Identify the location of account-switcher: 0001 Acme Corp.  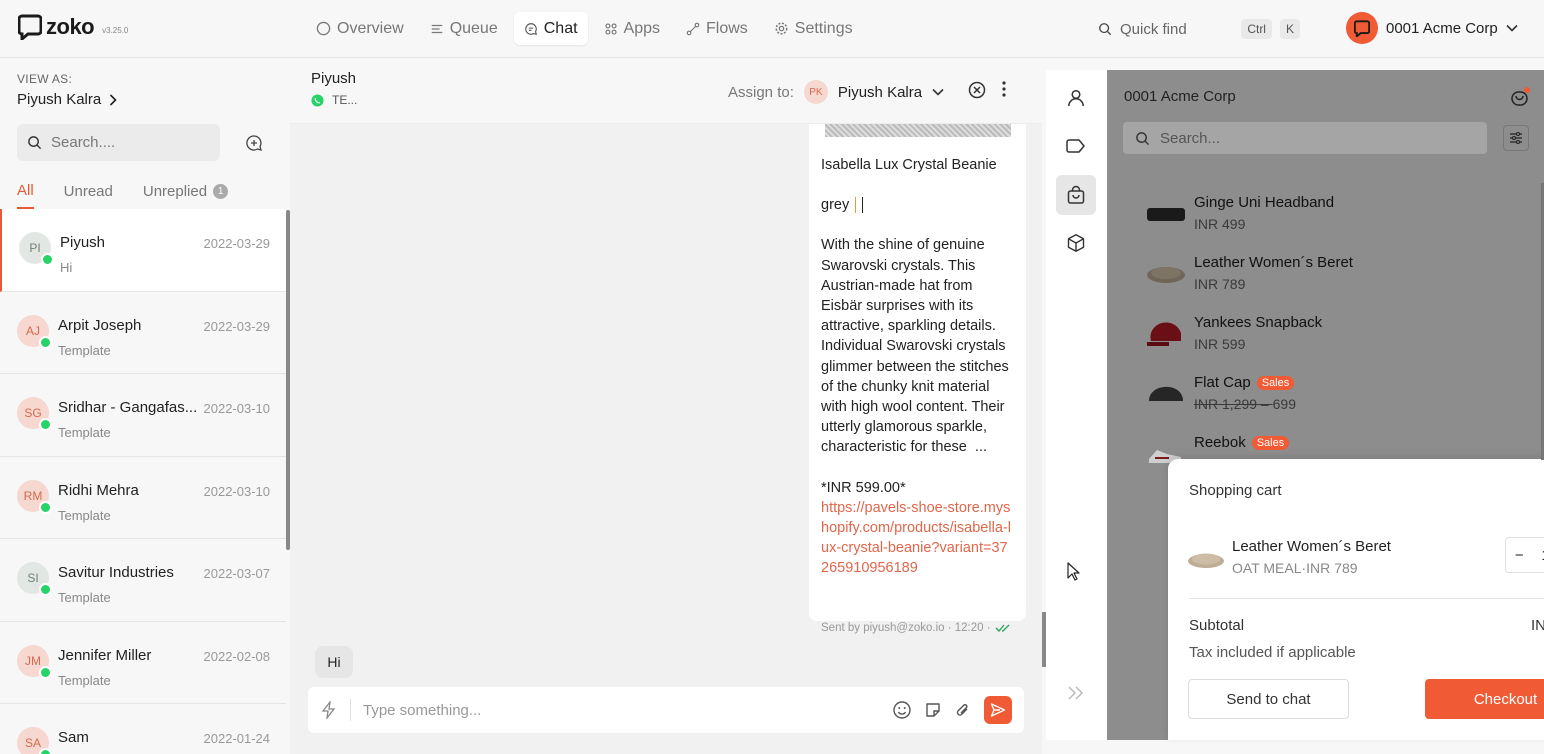
(1432, 28).